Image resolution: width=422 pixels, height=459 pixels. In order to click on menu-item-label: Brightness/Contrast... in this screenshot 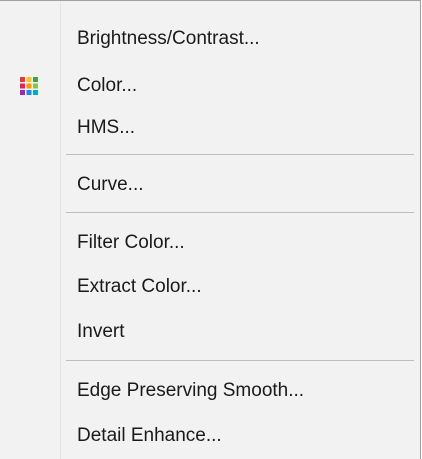, I will do `click(168, 38)`.